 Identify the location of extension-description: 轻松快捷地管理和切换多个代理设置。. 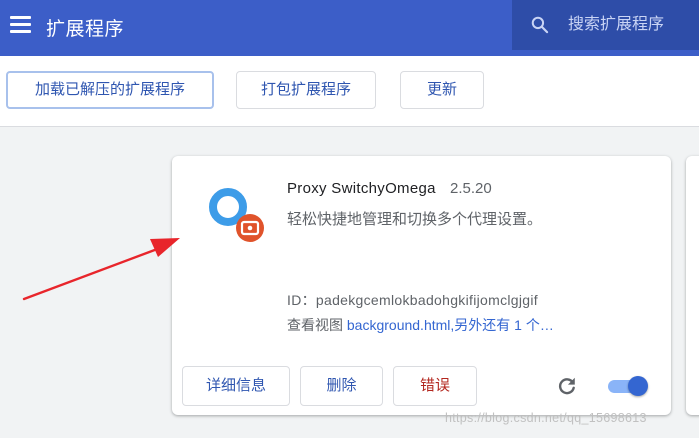
(415, 219).